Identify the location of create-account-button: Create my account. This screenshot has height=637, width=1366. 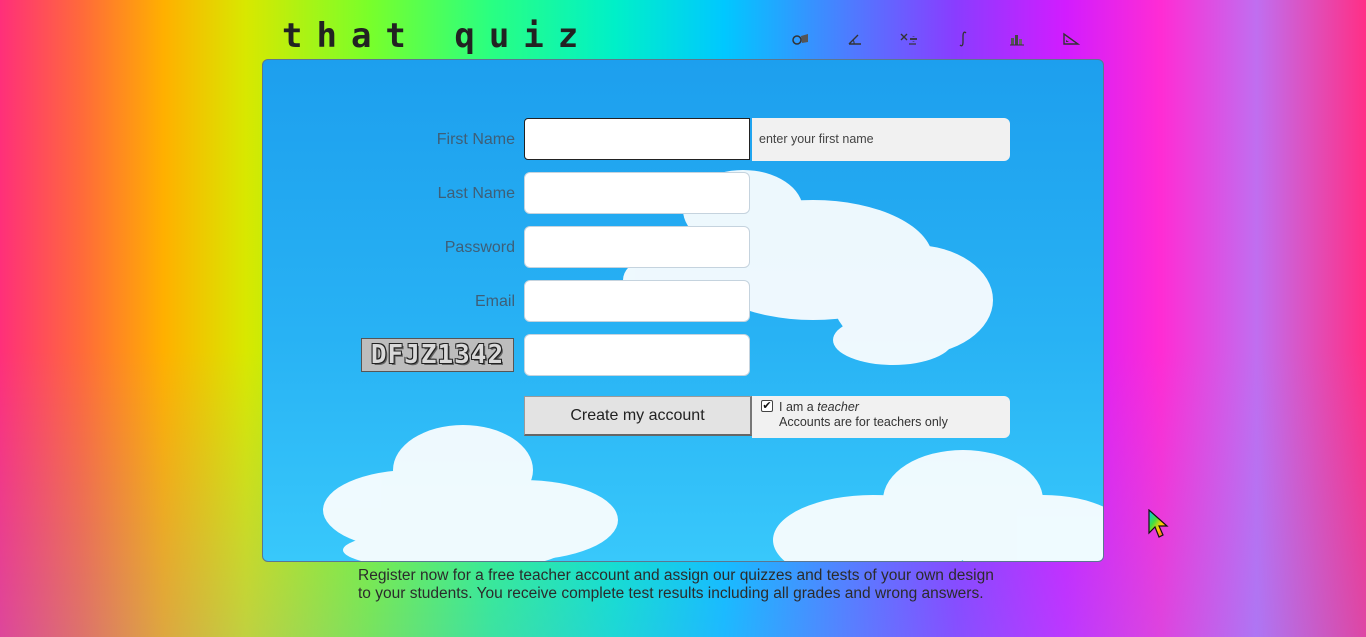
(638, 416).